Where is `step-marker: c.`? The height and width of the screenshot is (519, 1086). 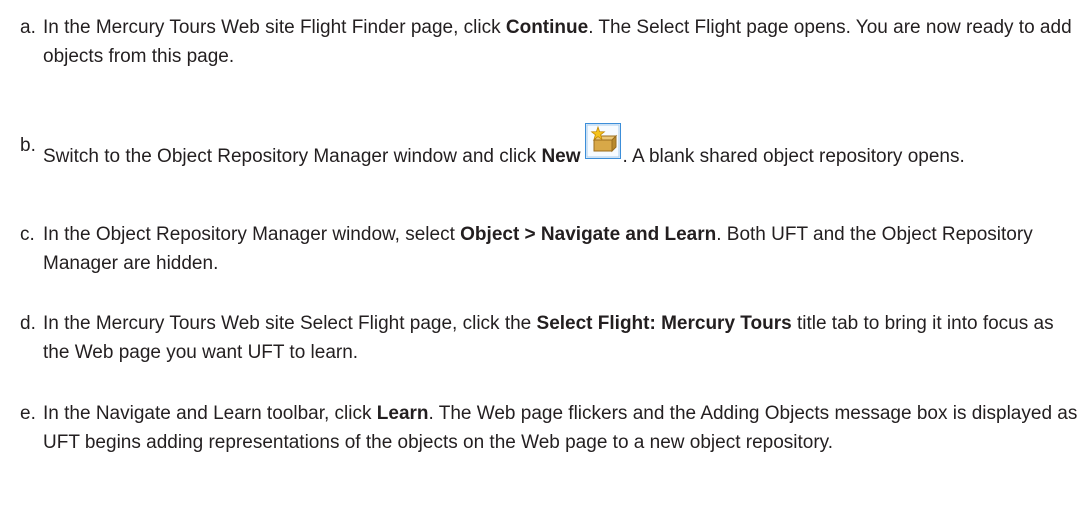
step-marker: c. is located at coordinates (27, 234).